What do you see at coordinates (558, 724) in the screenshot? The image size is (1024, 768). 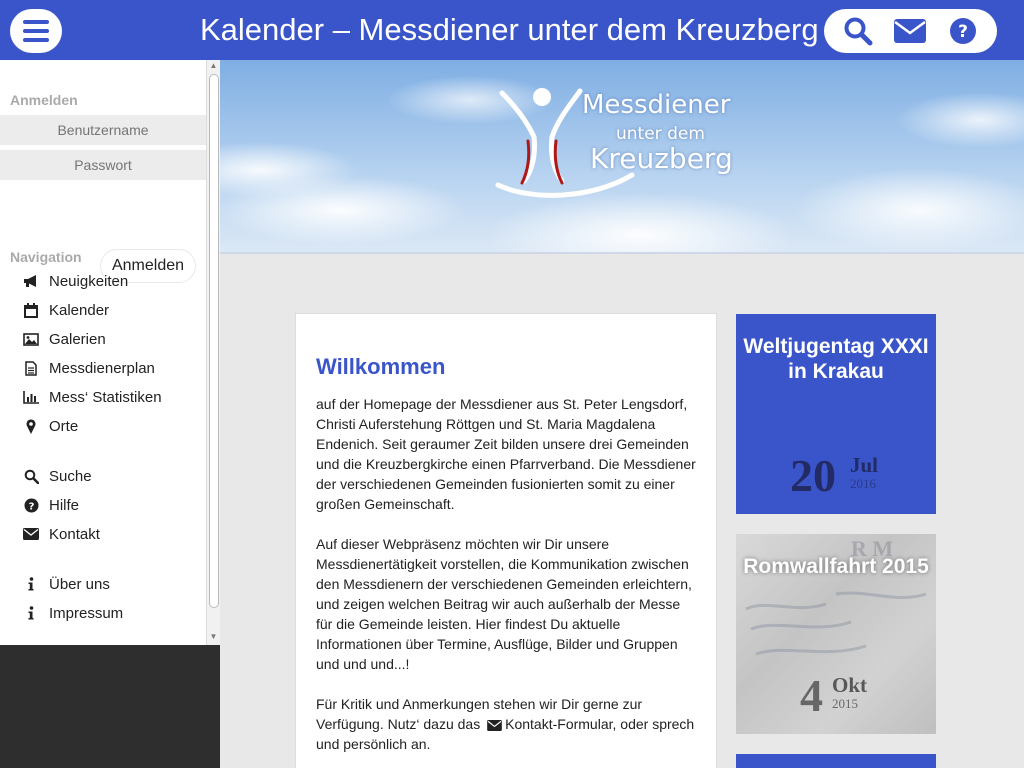 I see `contact-form-link: Kontakt-Formular` at bounding box center [558, 724].